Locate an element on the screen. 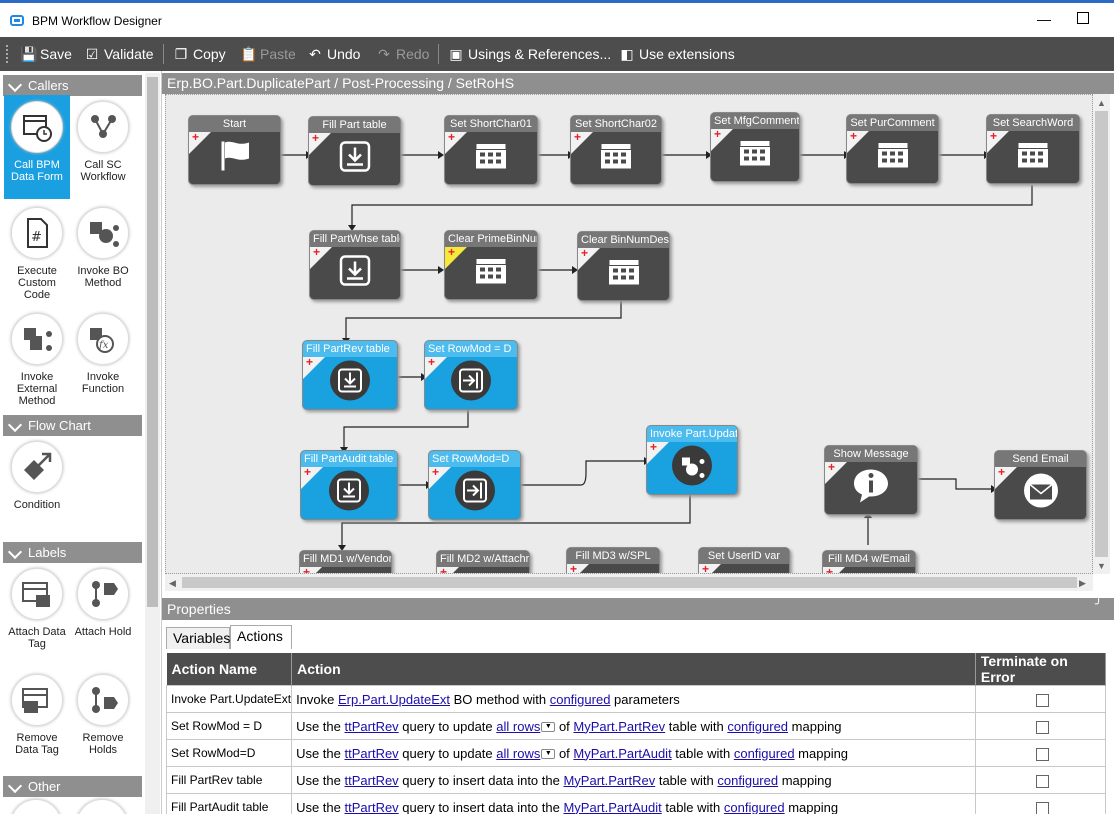 Image resolution: width=1114 pixels, height=814 pixels. validate-button: ☑ Validate is located at coordinates (119, 54).